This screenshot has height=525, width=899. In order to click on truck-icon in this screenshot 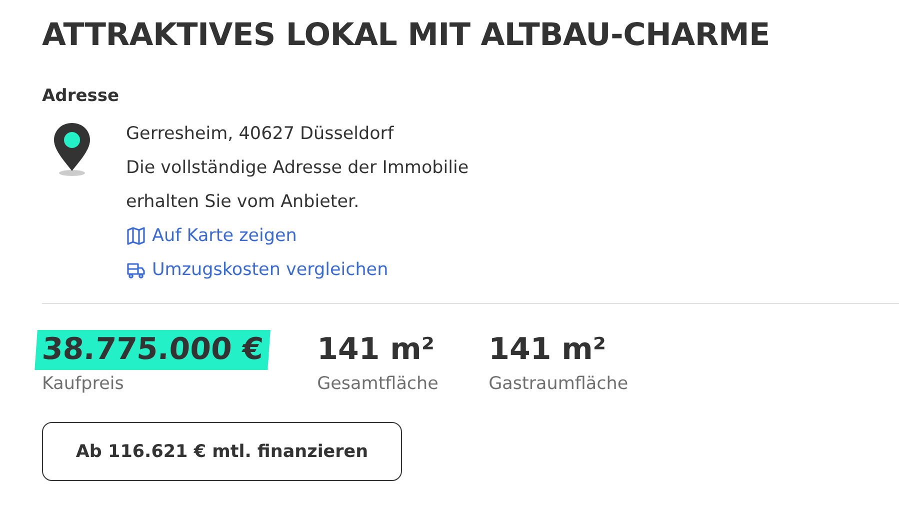, I will do `click(136, 270)`.